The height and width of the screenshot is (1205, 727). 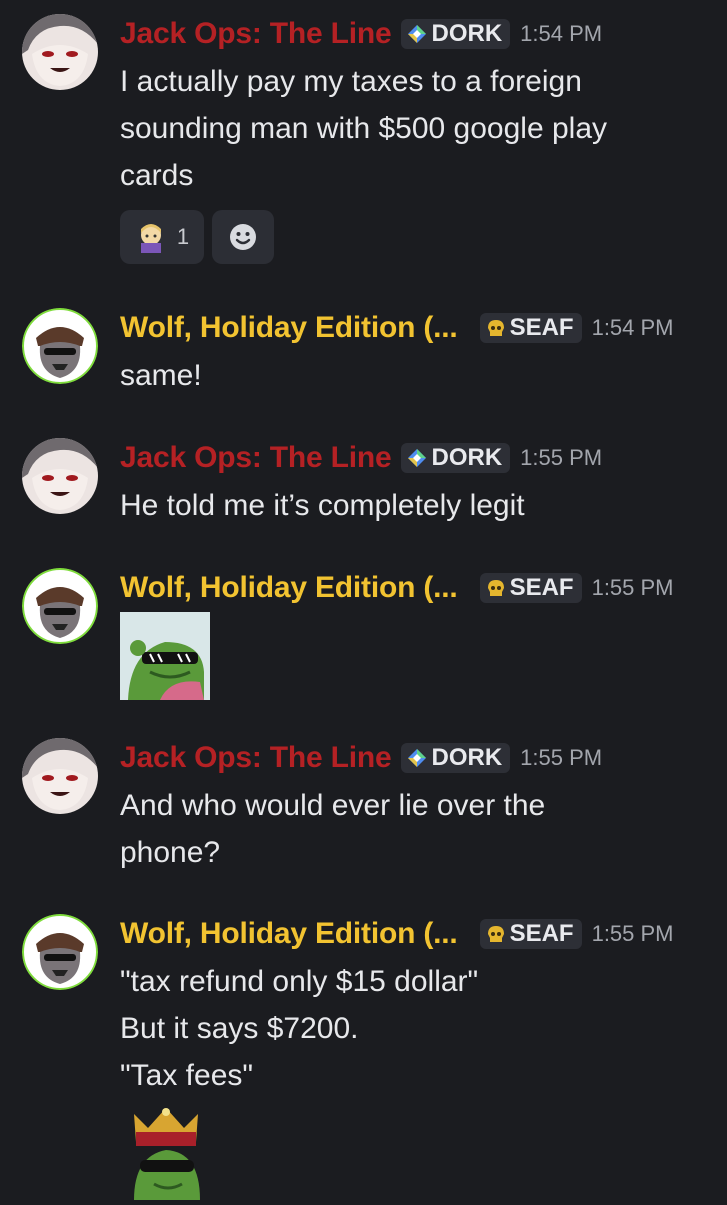 I want to click on message-line: same!, so click(x=161, y=375).